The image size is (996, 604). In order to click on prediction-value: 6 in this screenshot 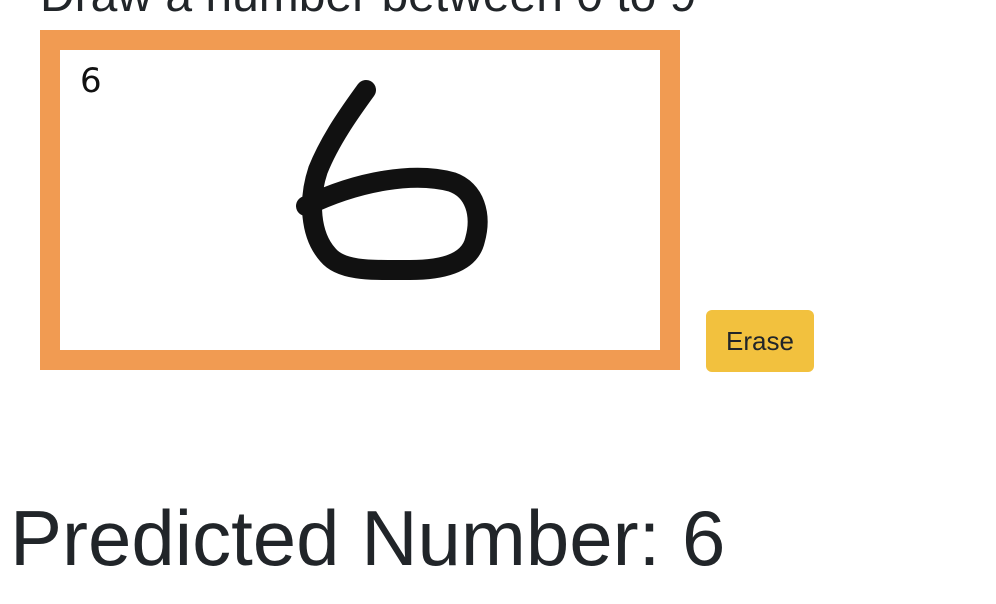, I will do `click(703, 538)`.